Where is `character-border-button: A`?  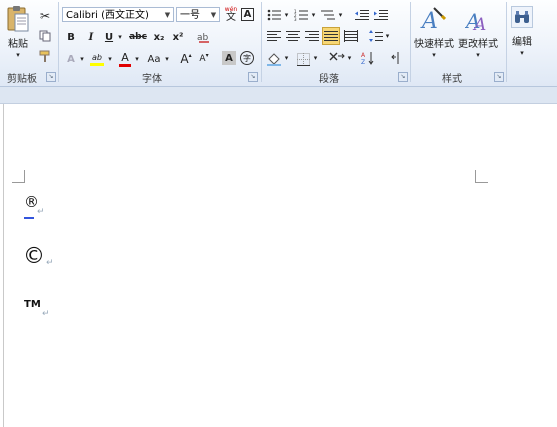 character-border-button: A is located at coordinates (247, 14).